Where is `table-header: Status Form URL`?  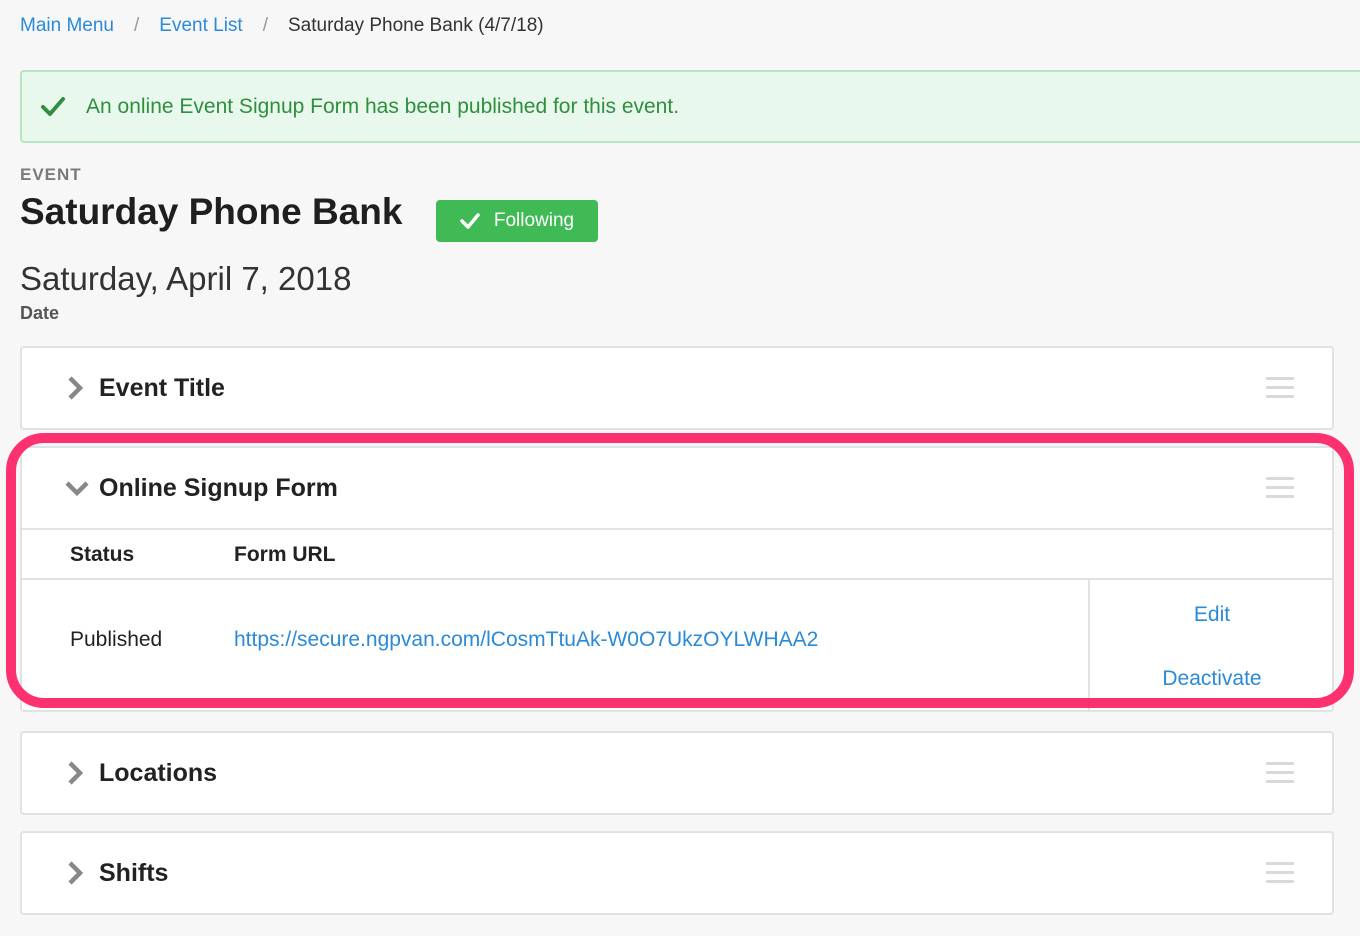
table-header: Status Form URL is located at coordinates (677, 555).